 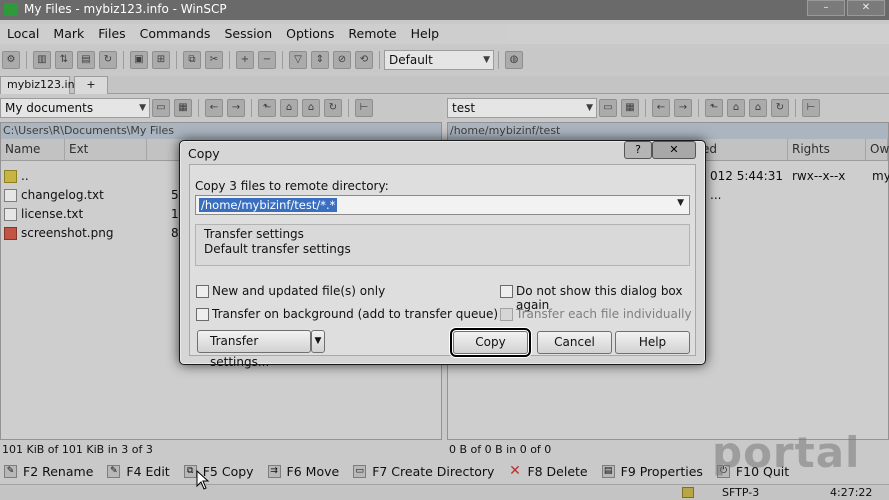 What do you see at coordinates (574, 342) in the screenshot?
I see `cancel-button: Cancel` at bounding box center [574, 342].